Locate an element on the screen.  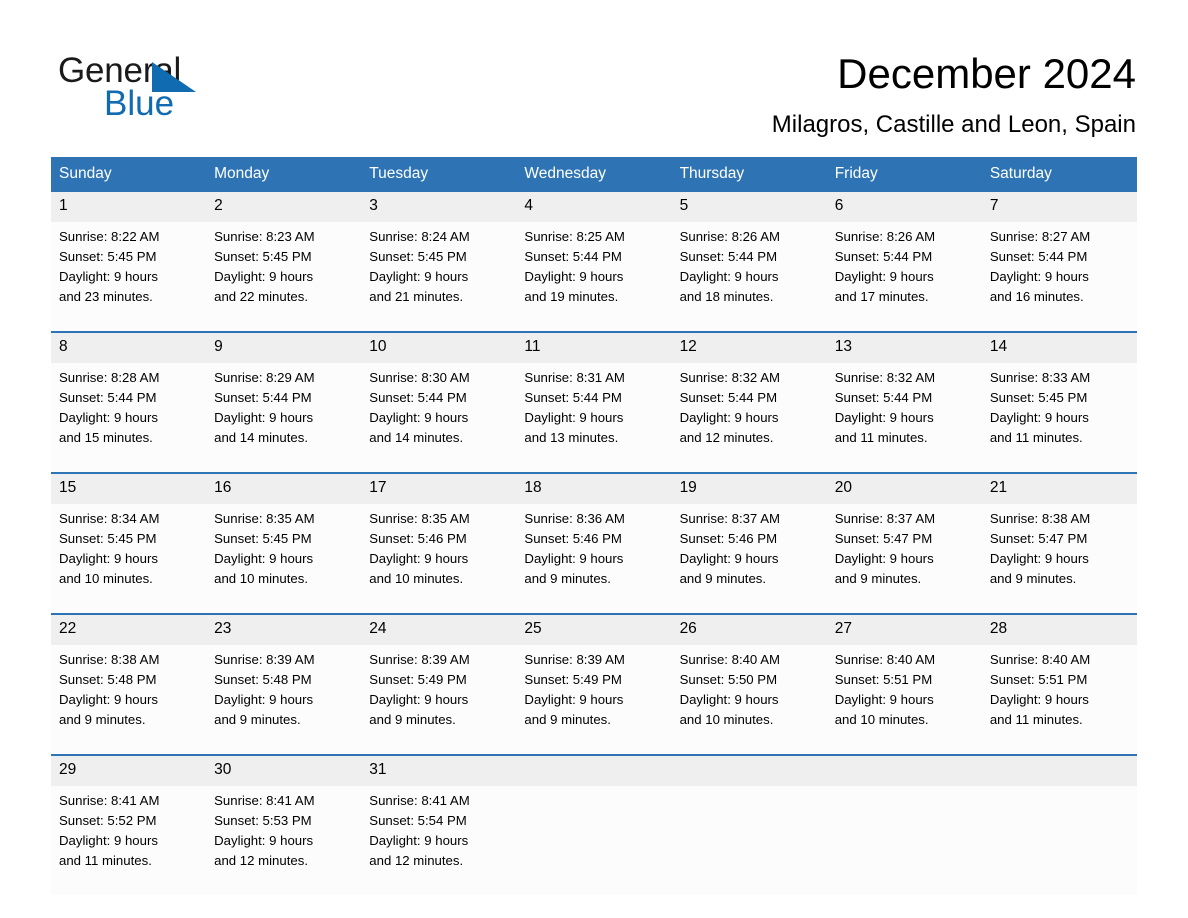
daylight-text-line2: and 23 minutes. is located at coordinates (106, 296).